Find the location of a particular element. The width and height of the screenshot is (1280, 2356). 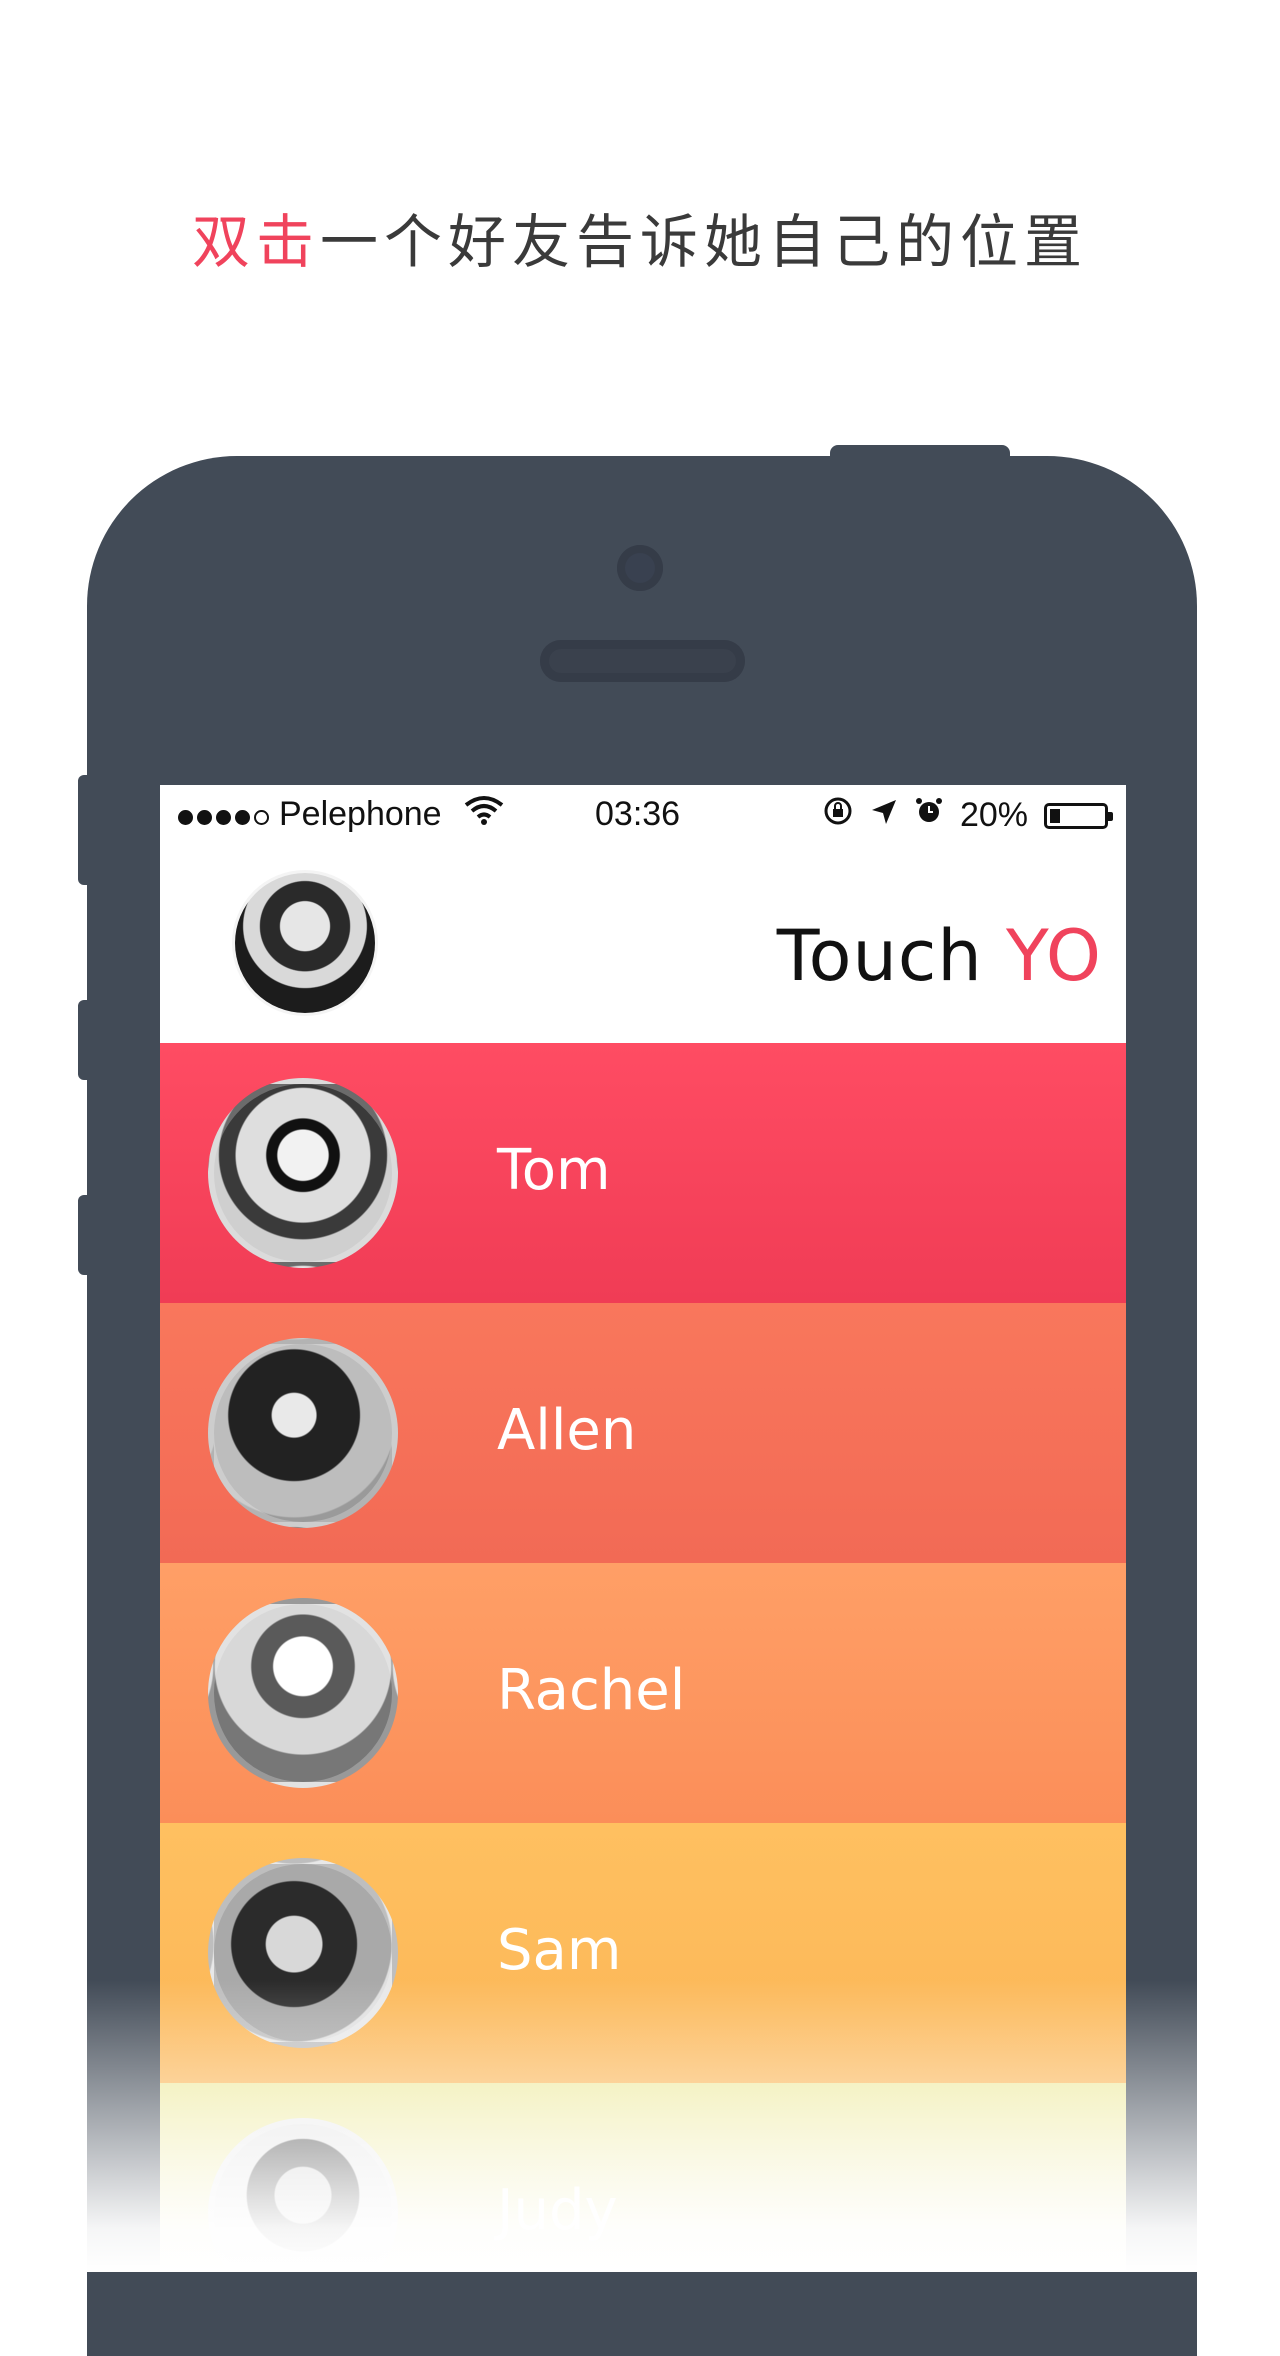

battery-percent: 20% is located at coordinates (993, 815).